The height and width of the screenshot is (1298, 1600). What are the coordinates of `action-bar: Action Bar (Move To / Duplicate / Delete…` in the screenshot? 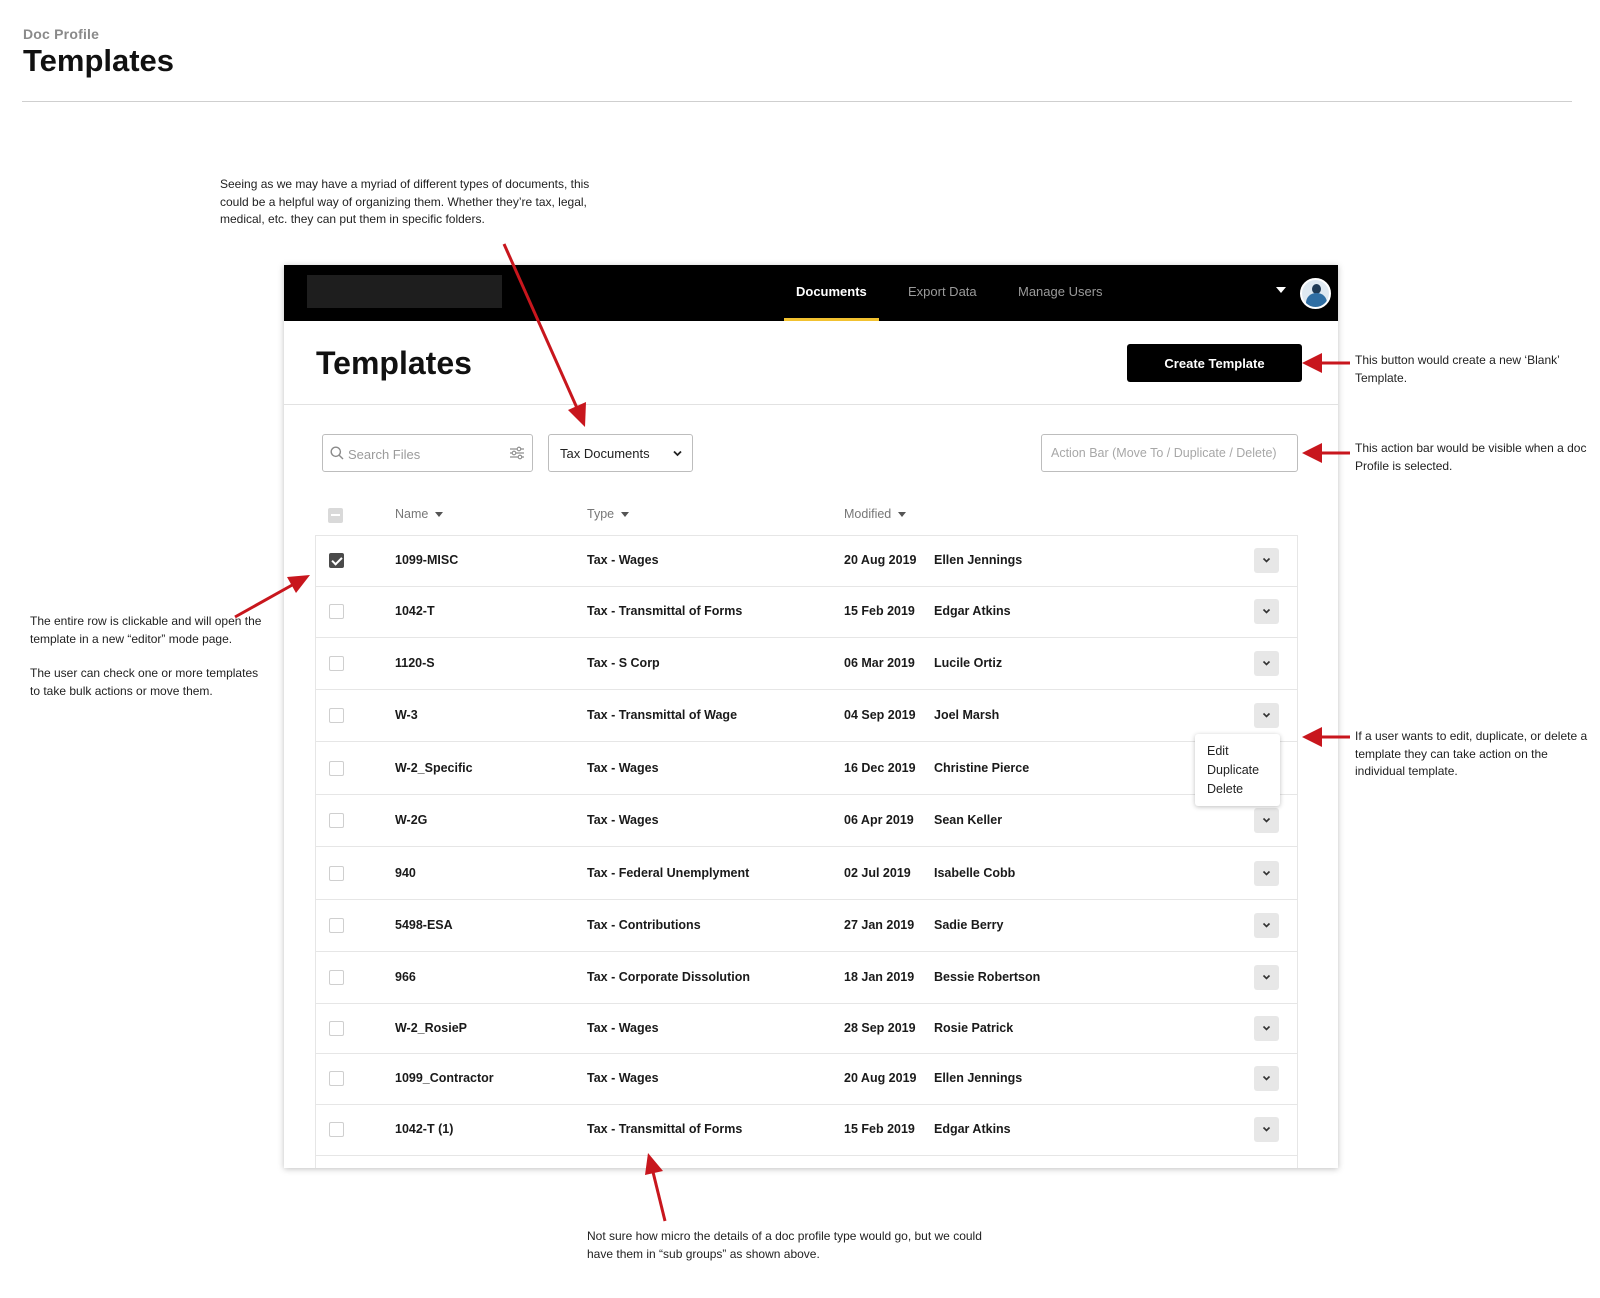 It's located at (1169, 453).